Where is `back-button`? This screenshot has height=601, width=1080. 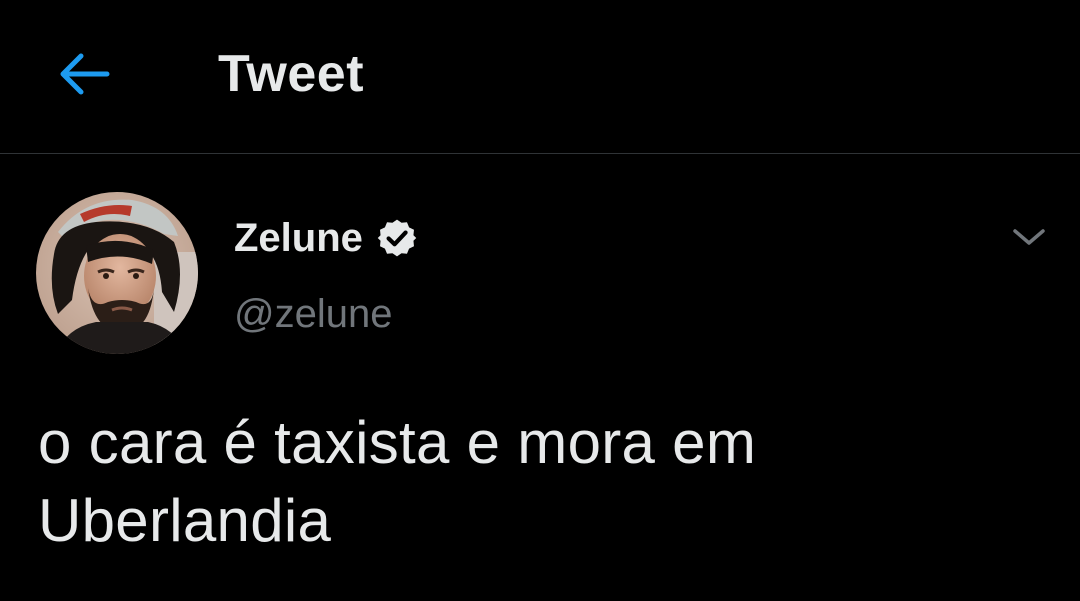
back-button is located at coordinates (84, 74).